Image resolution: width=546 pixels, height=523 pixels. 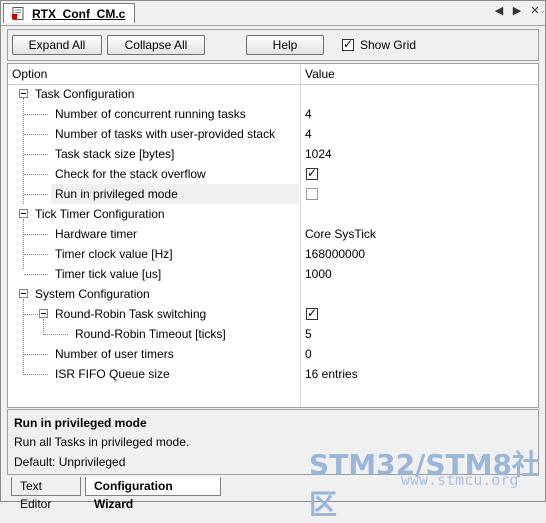 I want to click on grid-row-stack-overflow: Check for the stack overflow ✓, so click(x=273, y=174).